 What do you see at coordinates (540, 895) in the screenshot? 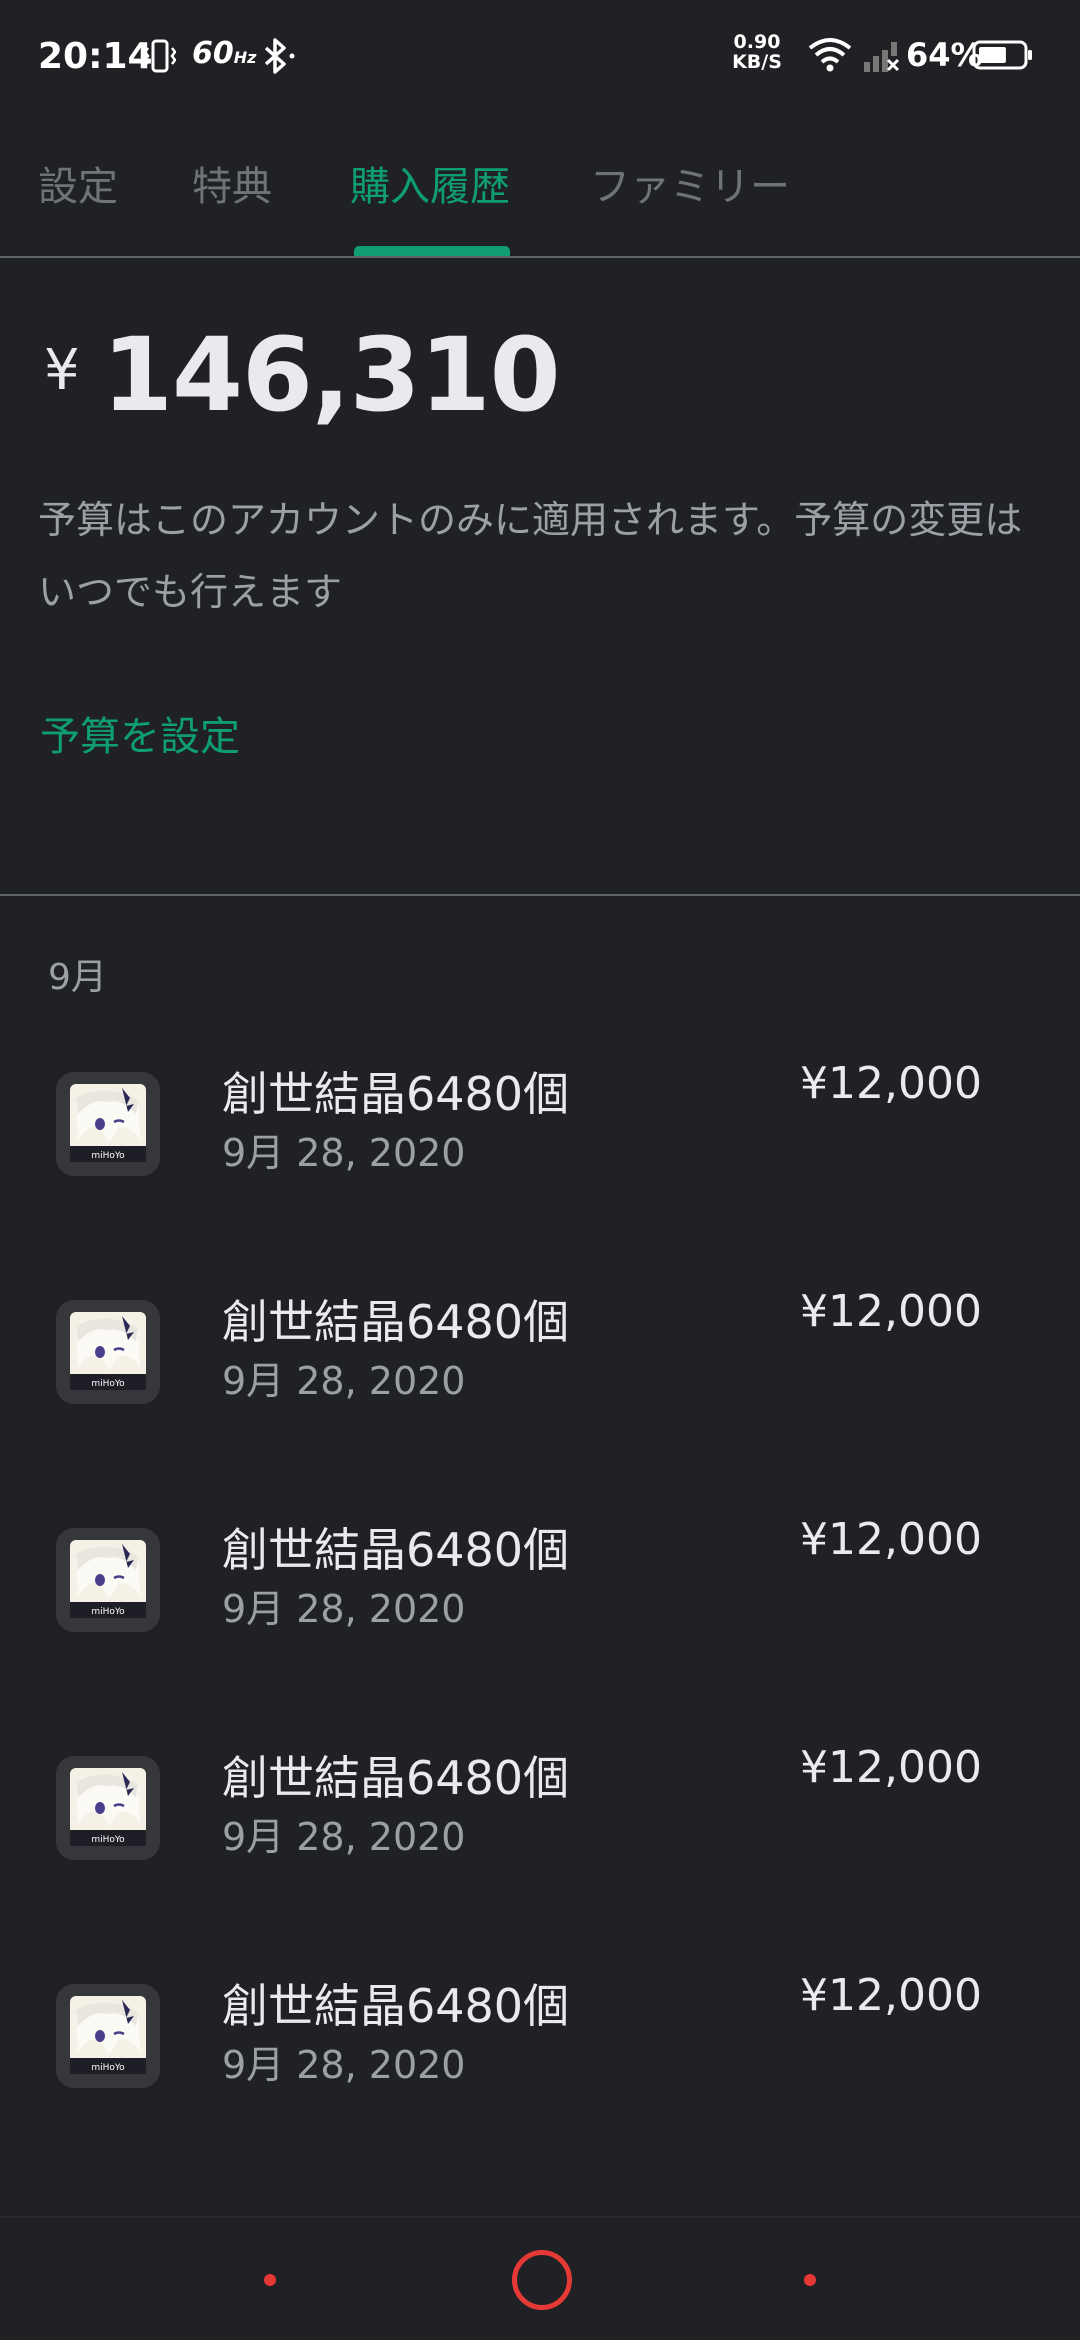
I see `section-divider` at bounding box center [540, 895].